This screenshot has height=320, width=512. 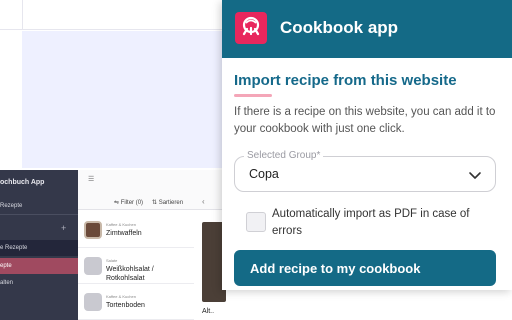 I want to click on sidebar-item-alten: alten, so click(x=6, y=283).